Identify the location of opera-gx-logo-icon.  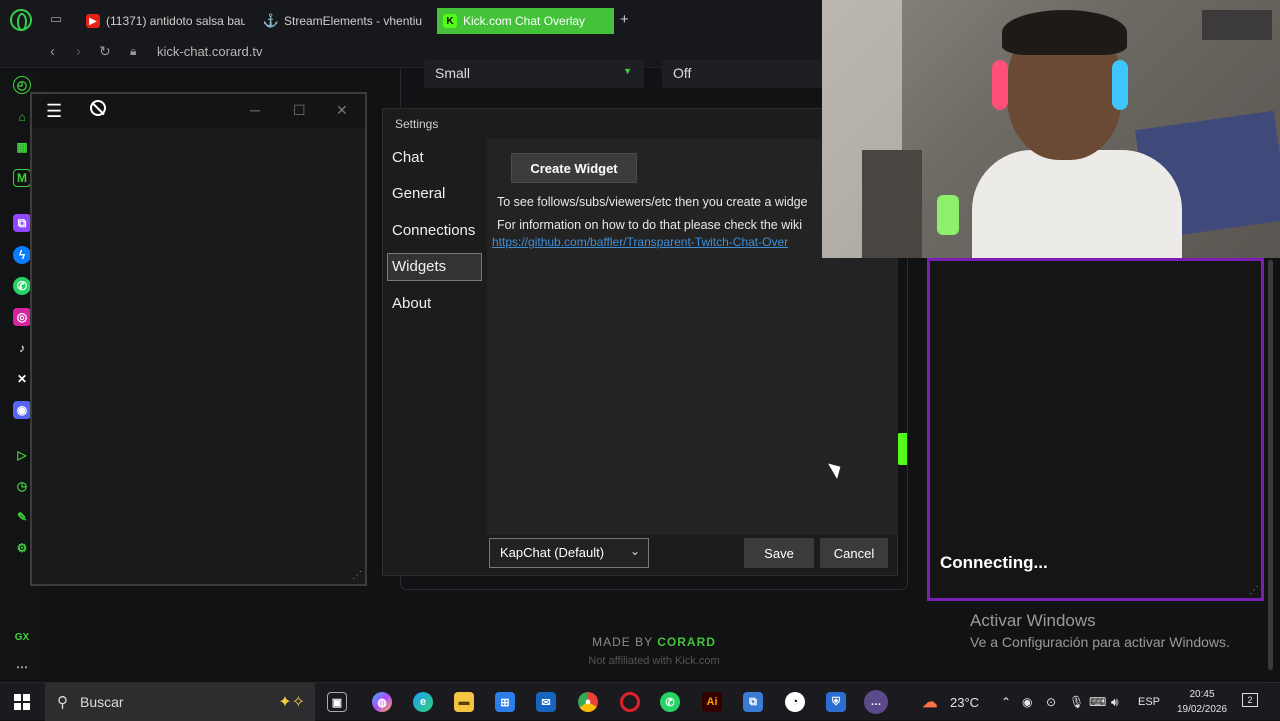
(21, 20).